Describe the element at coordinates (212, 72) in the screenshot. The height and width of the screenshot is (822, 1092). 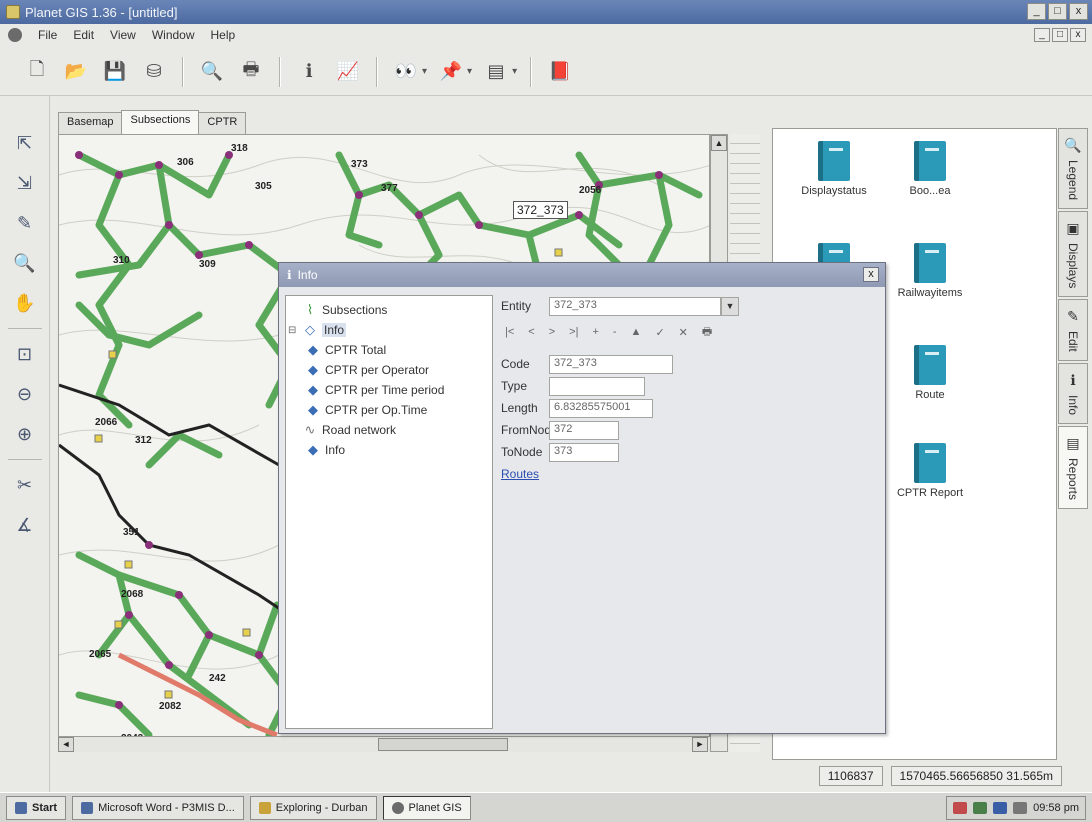
I see `print-preview-icon: 🔍` at that location.